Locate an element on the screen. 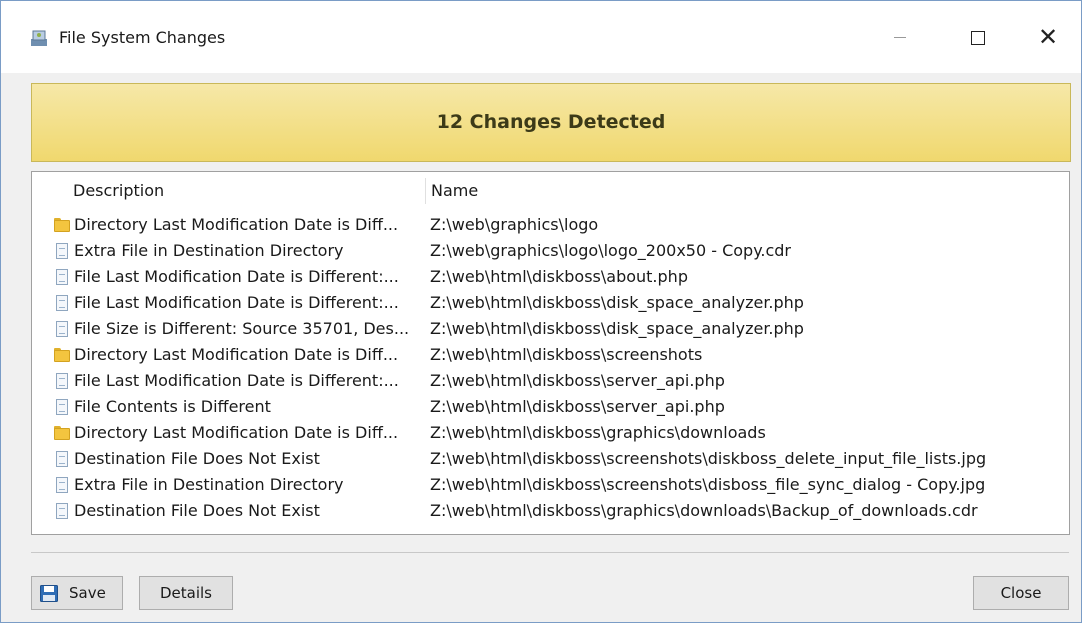 This screenshot has width=1082, height=623. changes-count-text: 12 Changes Detected is located at coordinates (551, 122).